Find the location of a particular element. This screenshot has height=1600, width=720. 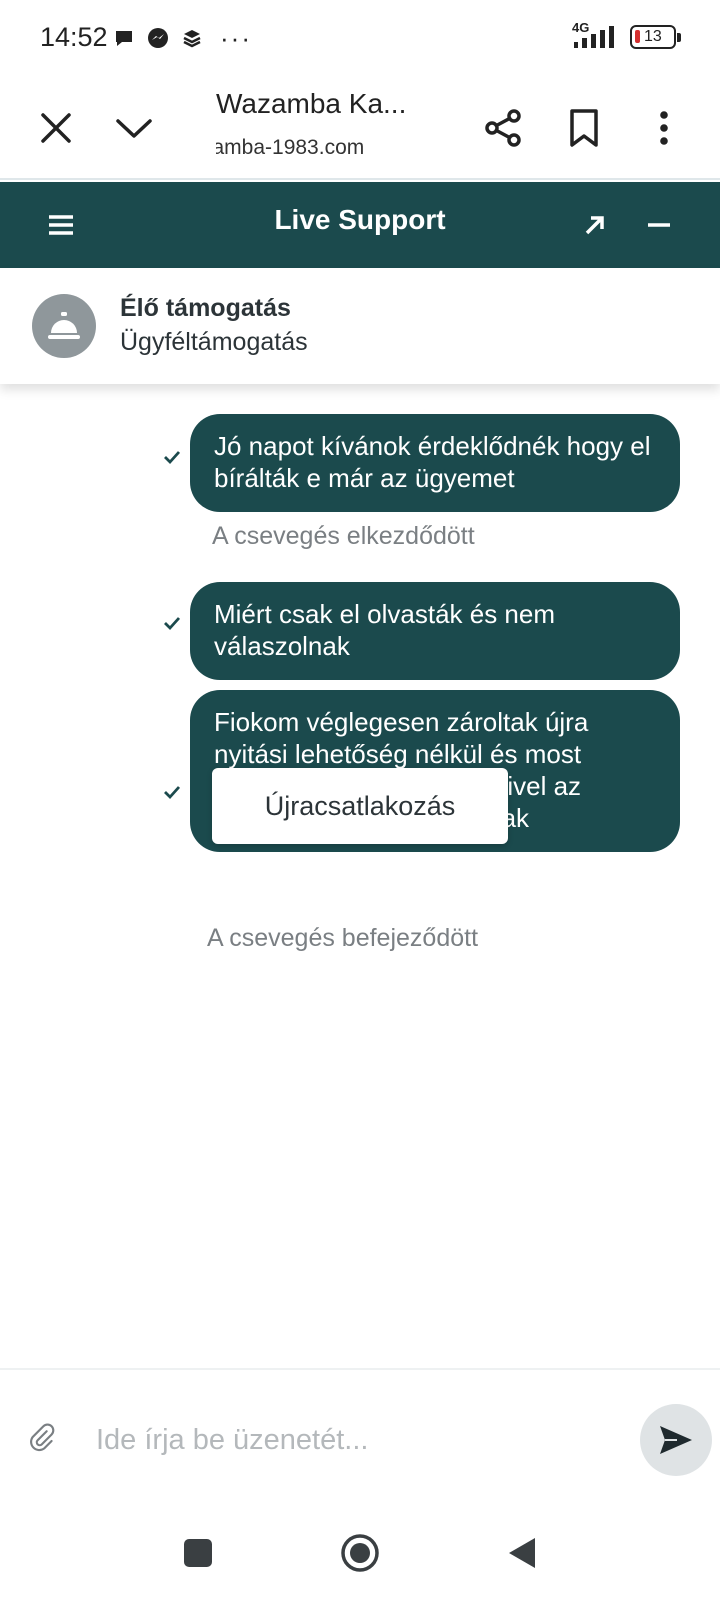

chat-header: Live Support is located at coordinates (360, 225).